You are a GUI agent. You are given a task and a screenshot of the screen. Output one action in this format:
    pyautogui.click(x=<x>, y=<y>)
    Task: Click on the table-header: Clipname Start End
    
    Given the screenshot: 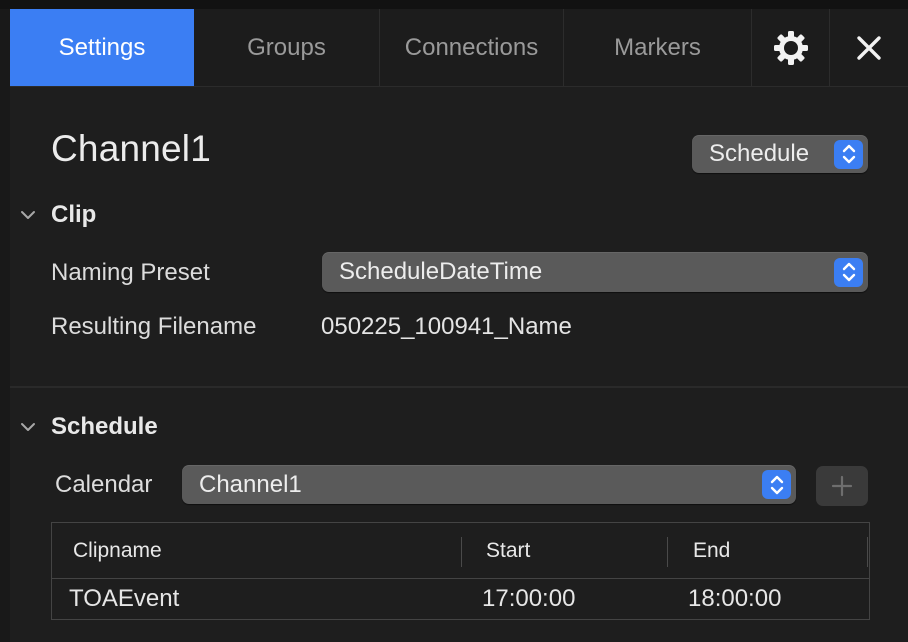 What is the action you would take?
    pyautogui.click(x=460, y=551)
    